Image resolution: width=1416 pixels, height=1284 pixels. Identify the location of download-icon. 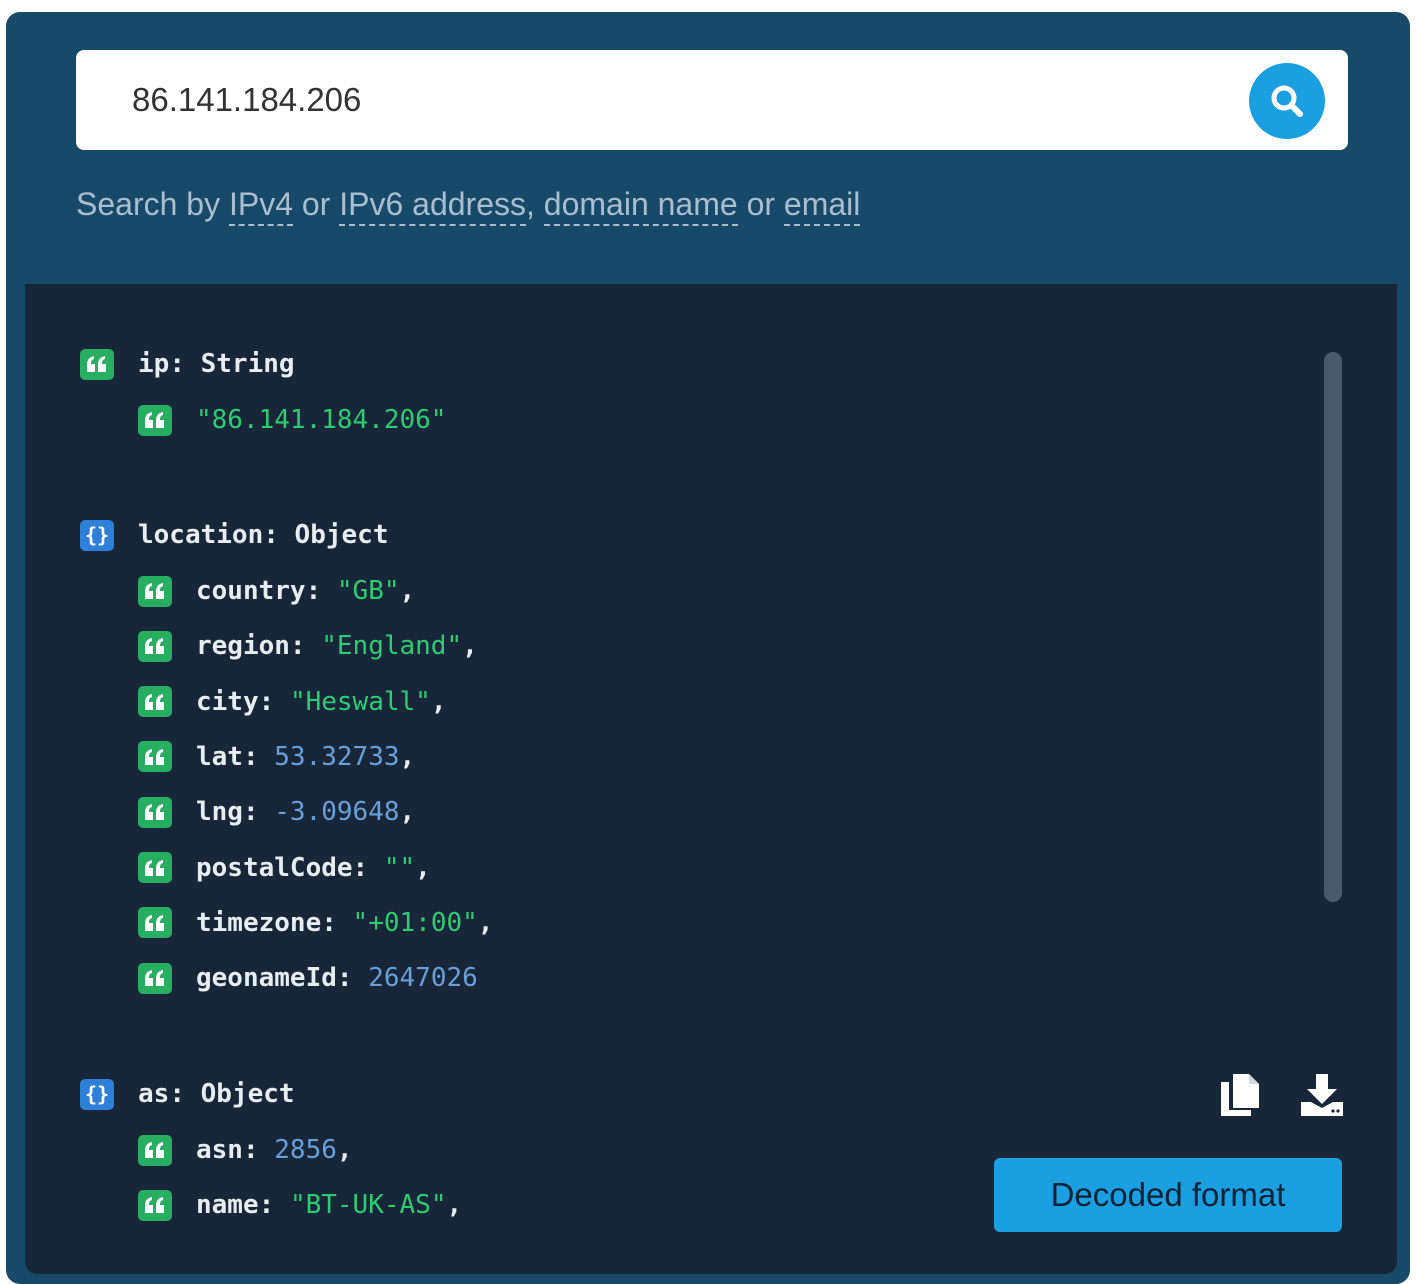
(1322, 1097).